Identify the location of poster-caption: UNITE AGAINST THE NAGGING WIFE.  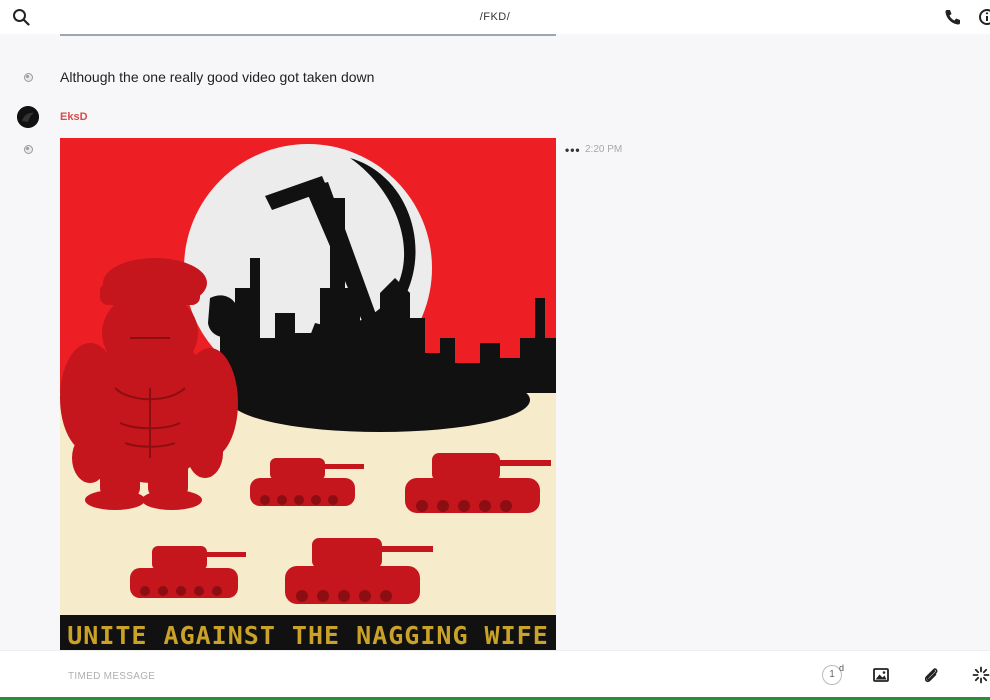
(308, 635).